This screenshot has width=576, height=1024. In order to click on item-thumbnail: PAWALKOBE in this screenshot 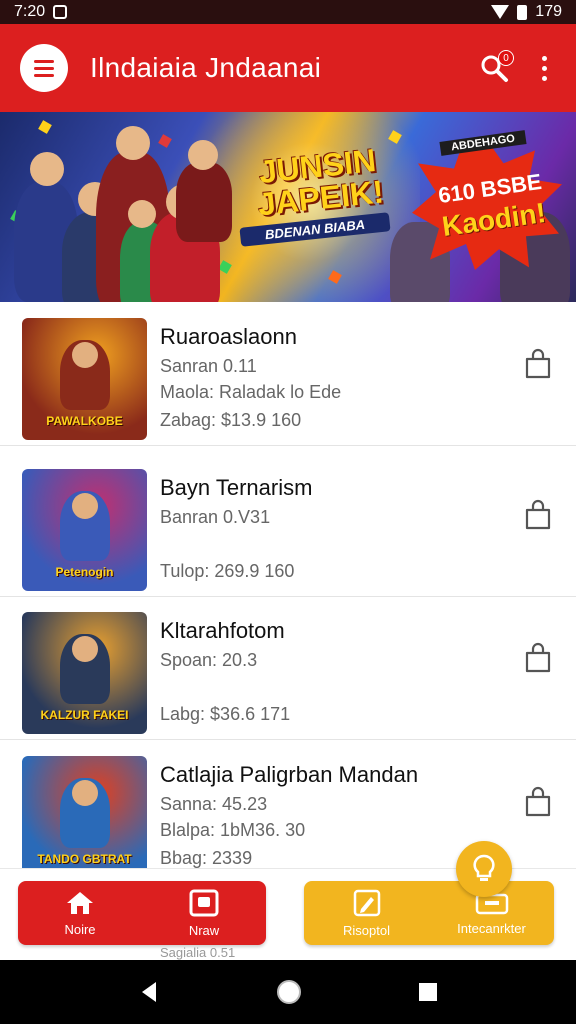, I will do `click(84, 379)`.